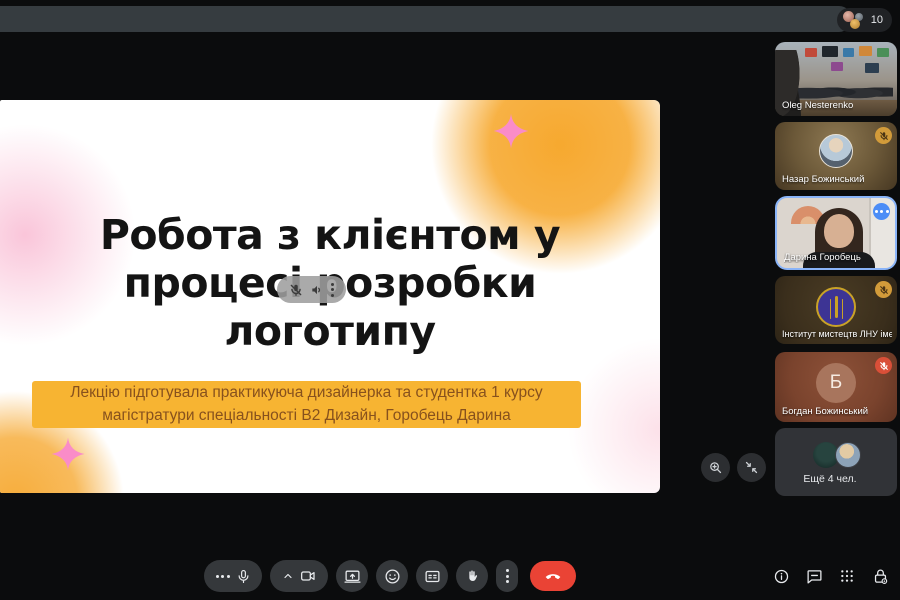  I want to click on participant-name: Богдан Божинський, so click(825, 411).